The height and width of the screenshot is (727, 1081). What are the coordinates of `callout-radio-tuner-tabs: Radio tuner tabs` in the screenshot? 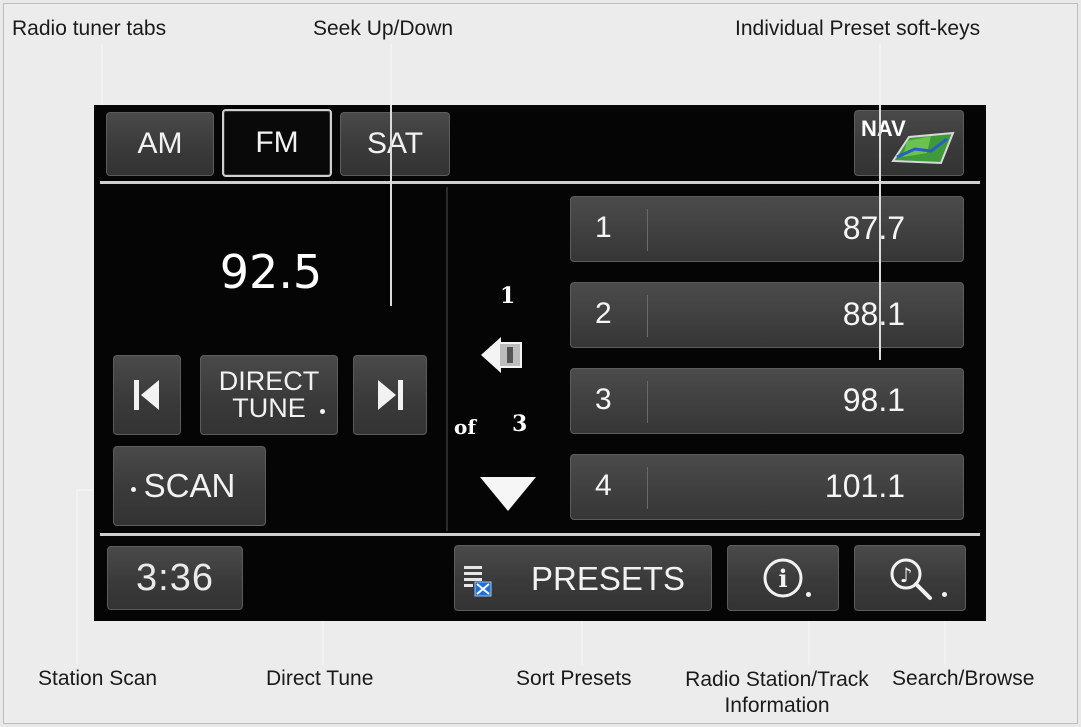 It's located at (89, 28).